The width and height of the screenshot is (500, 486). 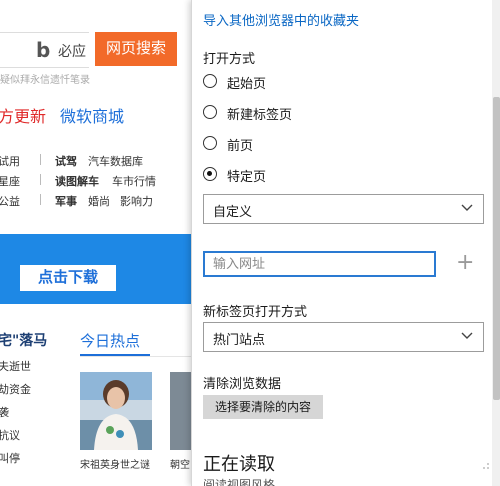 I want to click on story-item: 抗议, so click(x=10, y=435).